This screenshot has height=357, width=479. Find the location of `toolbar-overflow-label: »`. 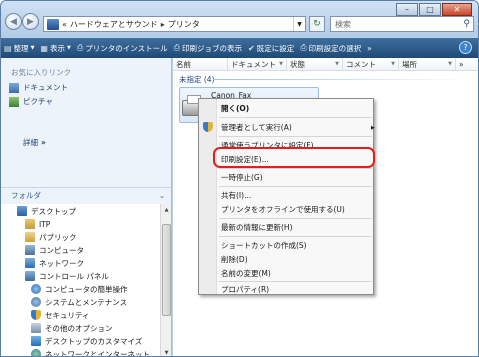

toolbar-overflow-label: » is located at coordinates (369, 48).